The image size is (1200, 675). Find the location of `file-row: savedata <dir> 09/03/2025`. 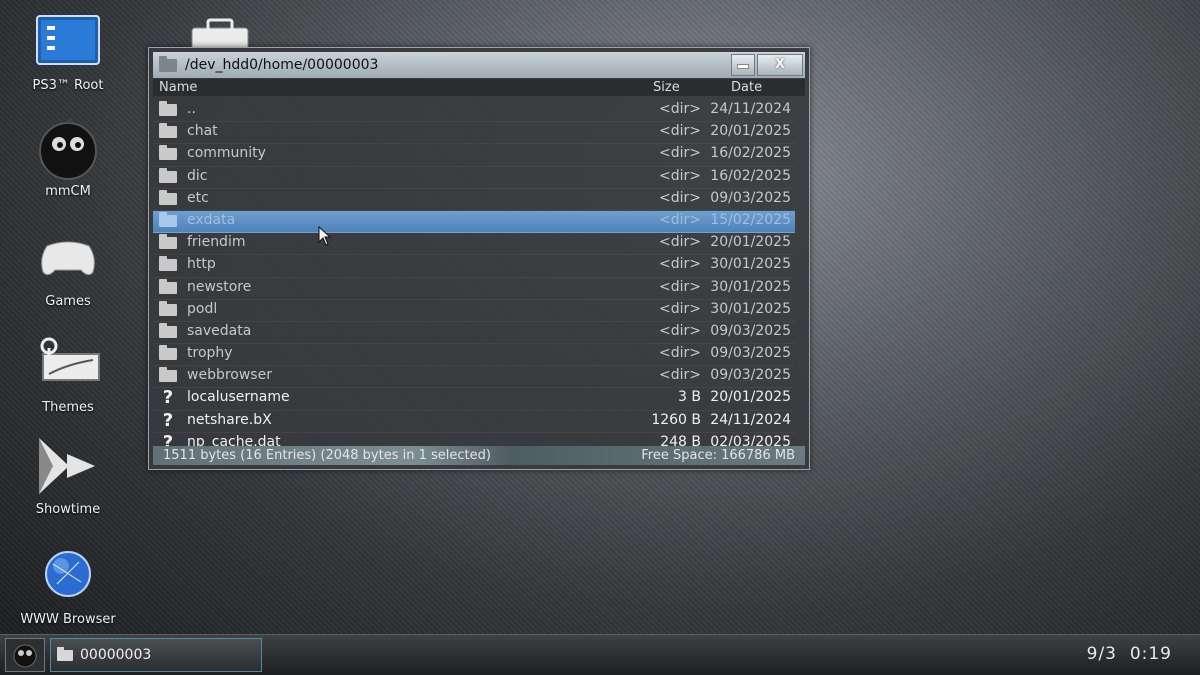

file-row: savedata <dir> 09/03/2025 is located at coordinates (474, 333).